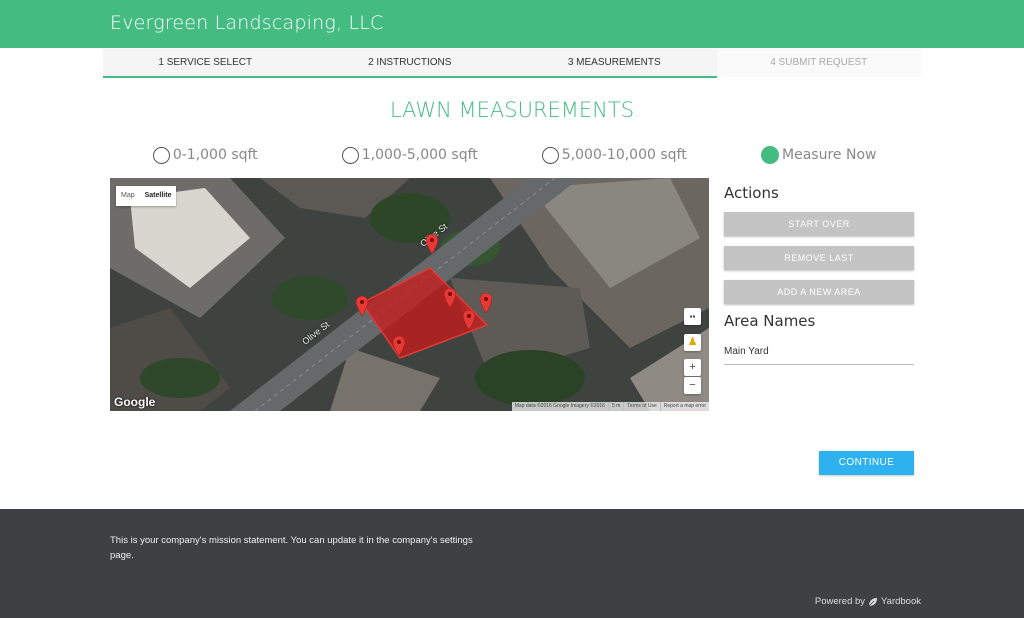 This screenshot has height=618, width=1024. I want to click on continue-button: CONTINUE, so click(866, 463).